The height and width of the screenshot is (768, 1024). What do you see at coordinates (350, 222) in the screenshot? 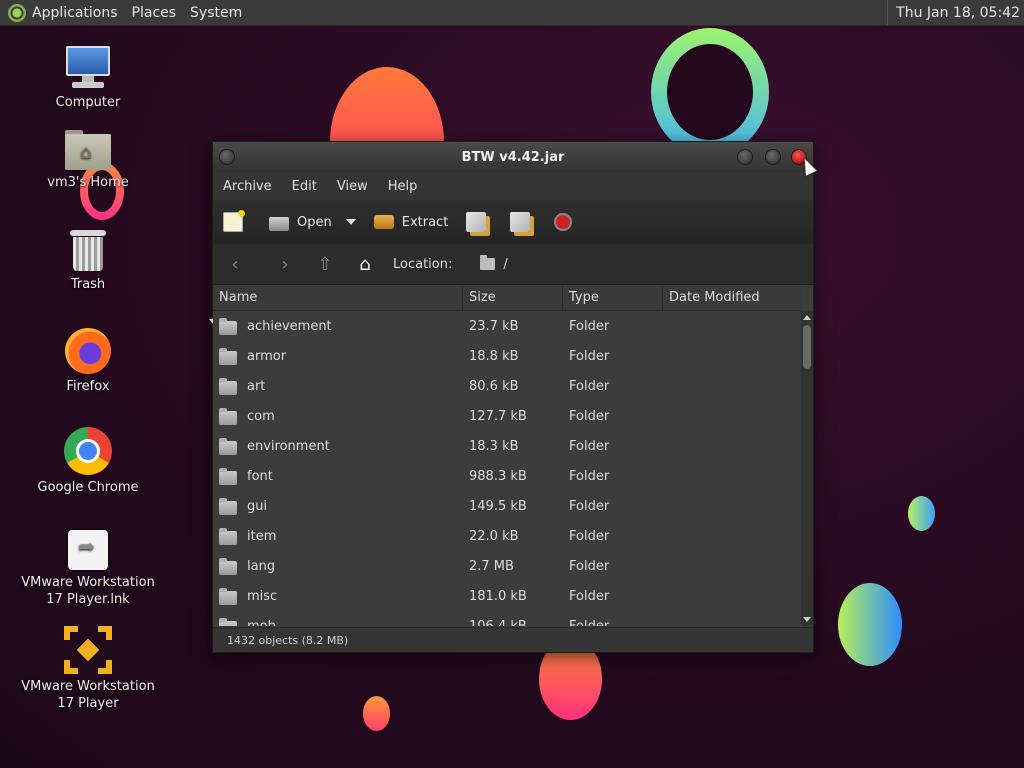
I see `chevron-down-icon` at bounding box center [350, 222].